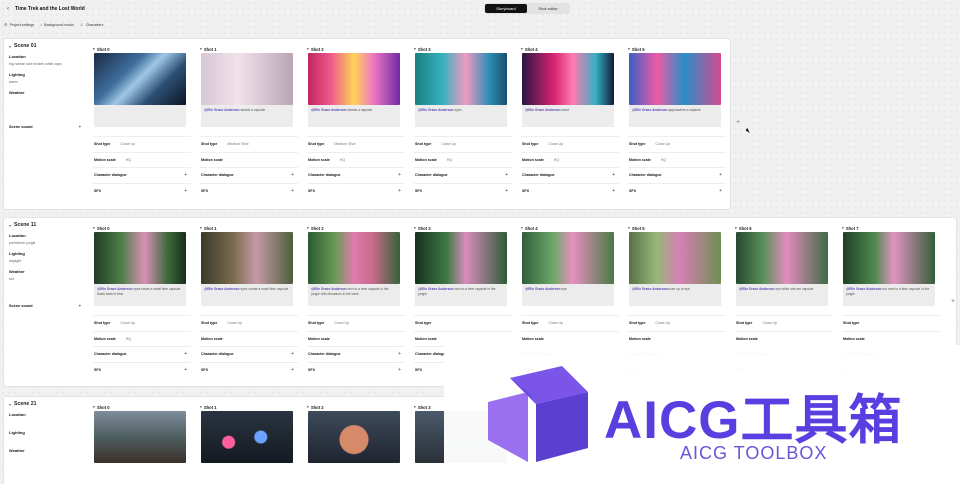 Image resolution: width=960 pixels, height=484 pixels. I want to click on shot-description: @Elle Grace Anderson stands a capsule, so click(247, 116).